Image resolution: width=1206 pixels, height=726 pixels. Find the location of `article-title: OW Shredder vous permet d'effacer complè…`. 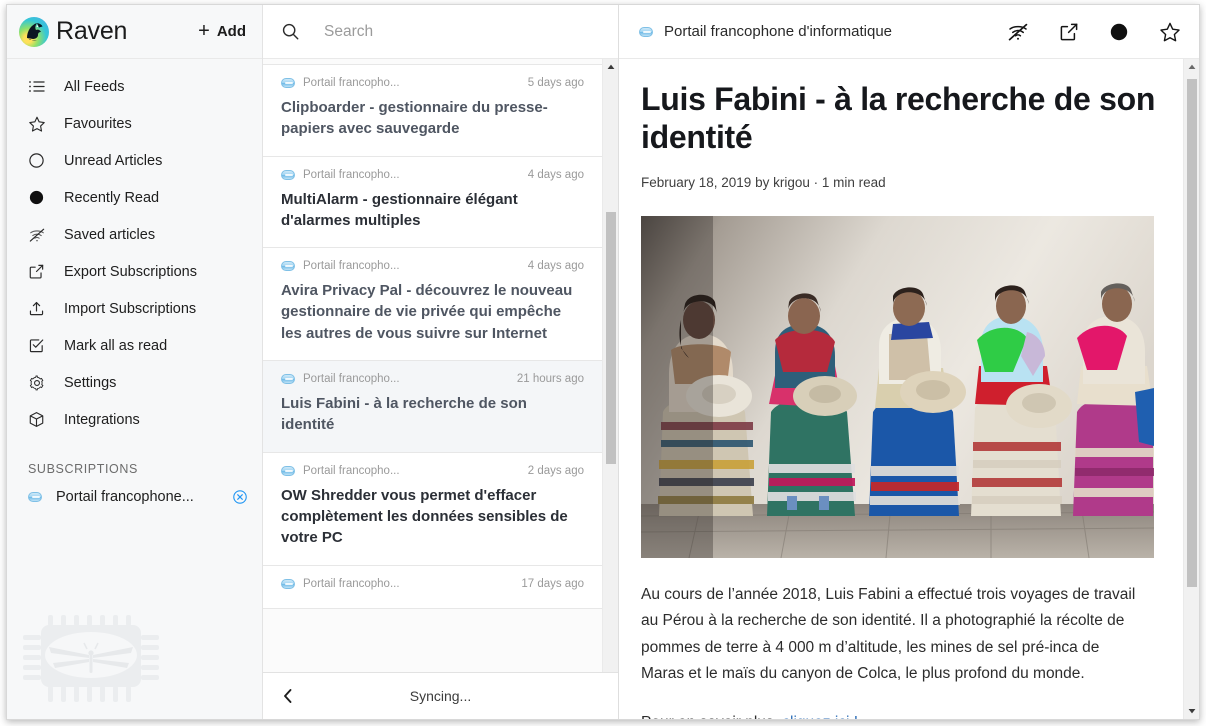

article-title: OW Shredder vous permet d'effacer complè… is located at coordinates (424, 516).